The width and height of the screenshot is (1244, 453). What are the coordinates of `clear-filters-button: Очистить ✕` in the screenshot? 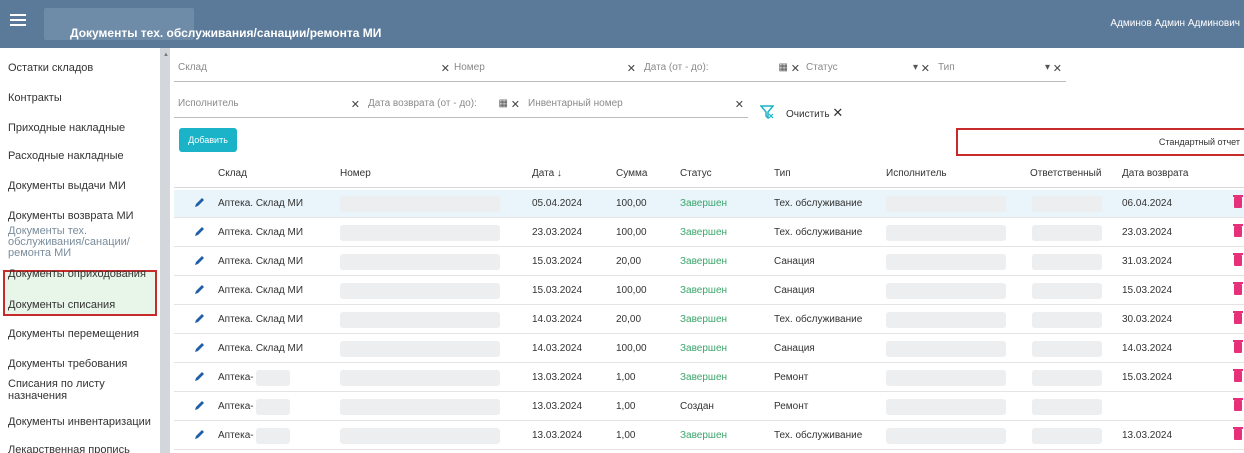 It's located at (814, 113).